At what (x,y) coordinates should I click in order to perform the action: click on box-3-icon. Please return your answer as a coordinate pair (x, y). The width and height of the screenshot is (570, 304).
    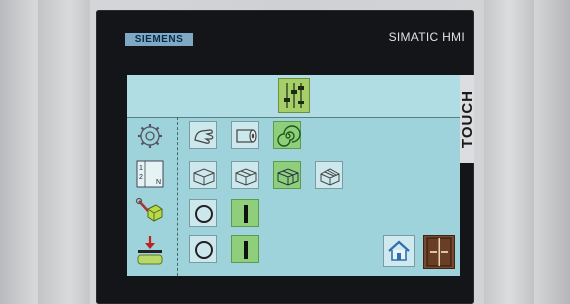
    Looking at the image, I should click on (288, 177).